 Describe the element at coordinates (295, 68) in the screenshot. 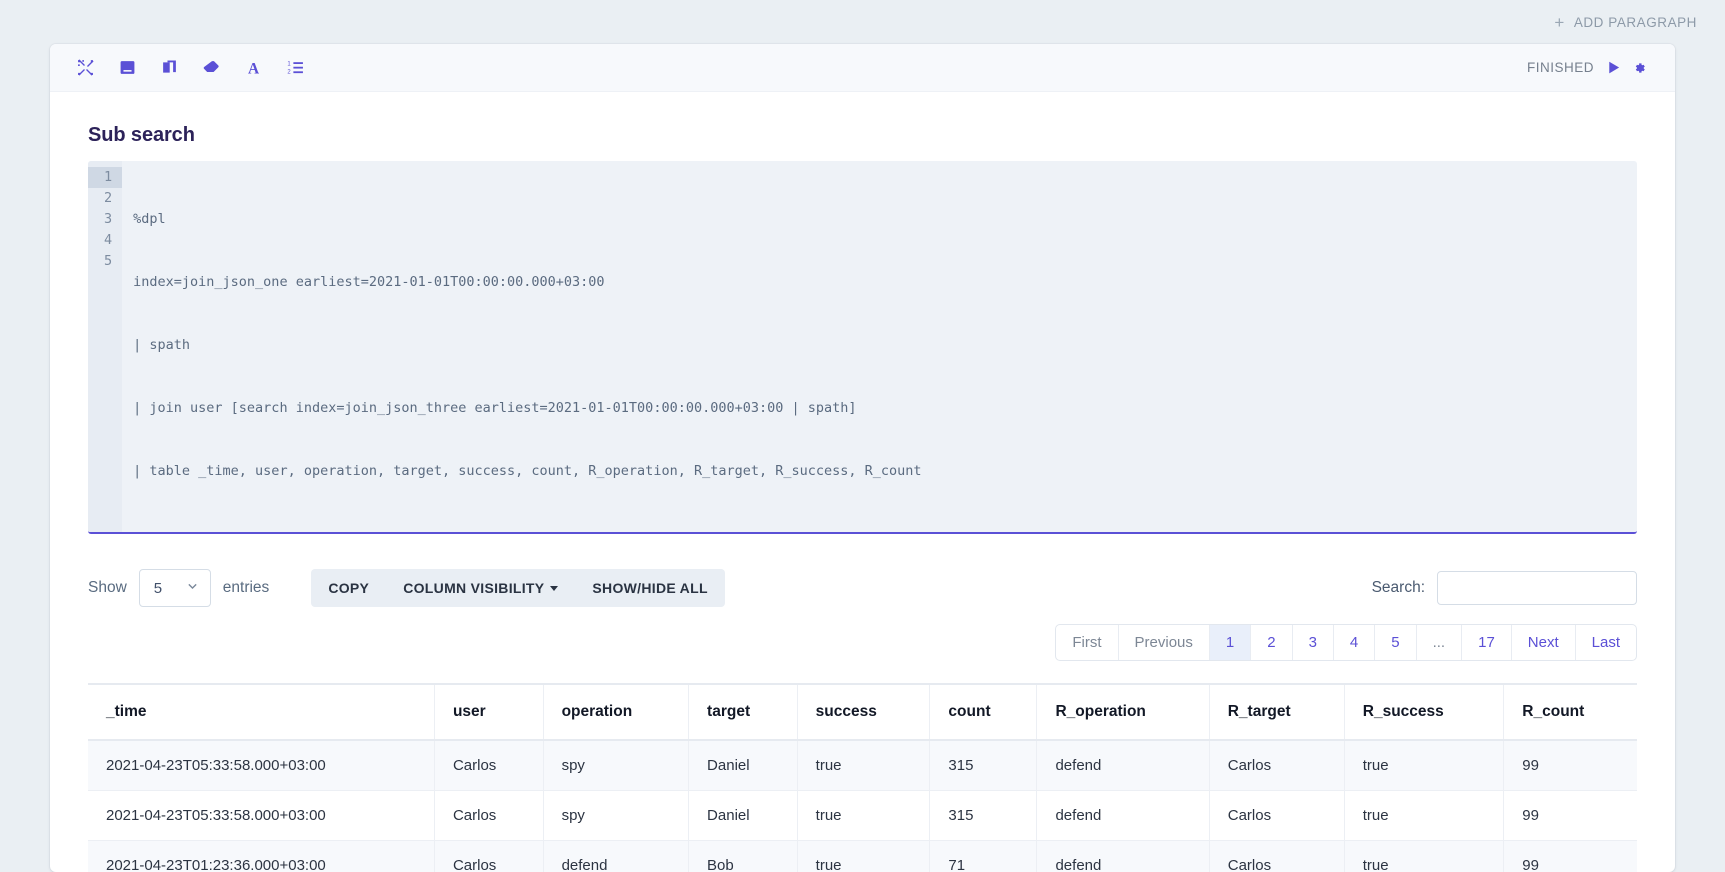

I see `list-ordered-icon: 1 2` at that location.